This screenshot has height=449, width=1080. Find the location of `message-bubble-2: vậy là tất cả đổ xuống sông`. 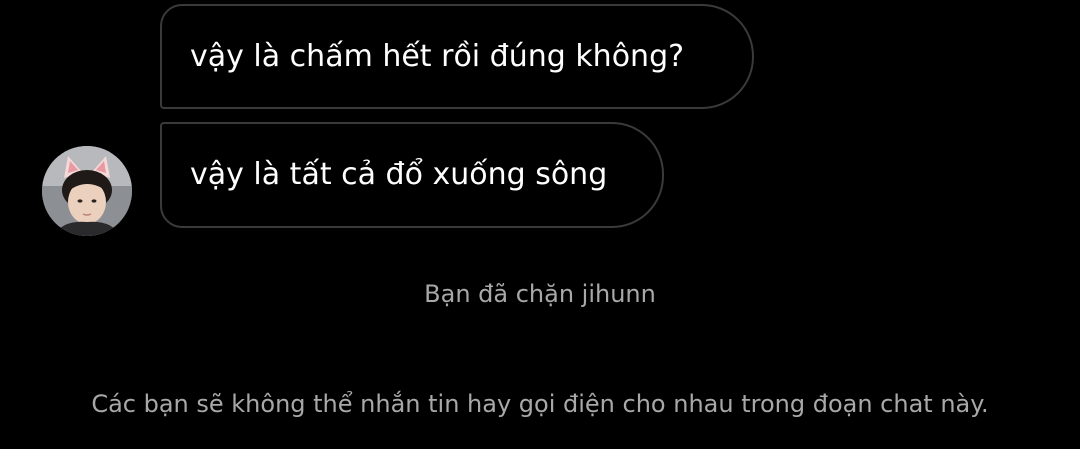

message-bubble-2: vậy là tất cả đổ xuống sông is located at coordinates (412, 175).